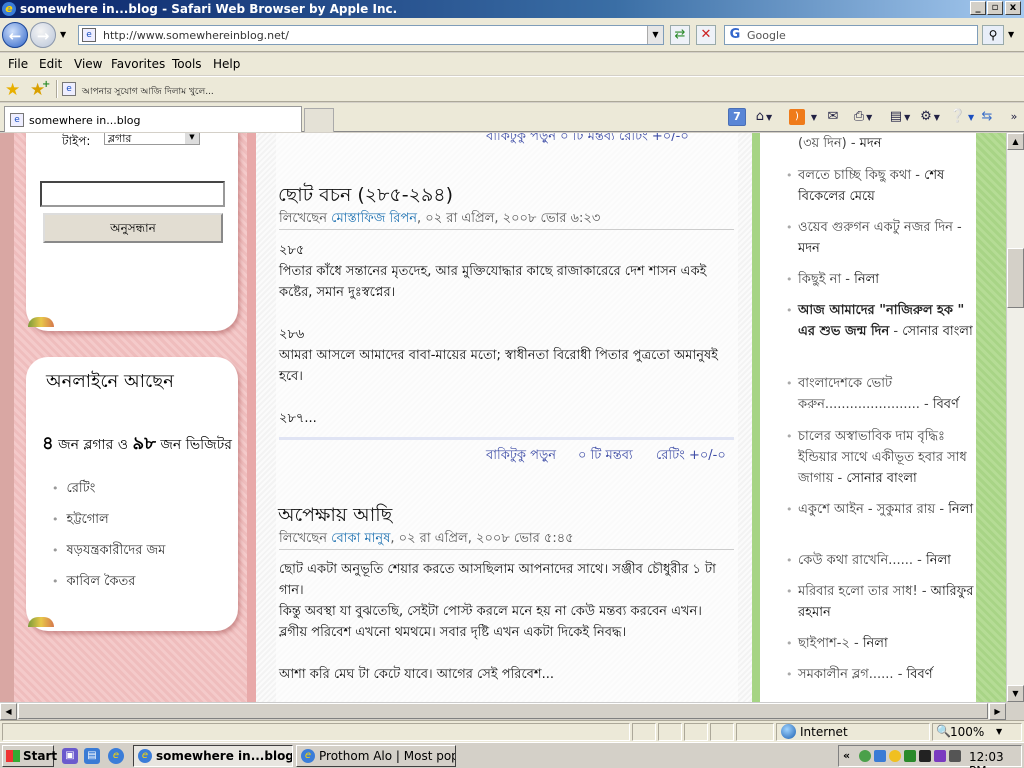  I want to click on online-link-label: কাবিল কৈতর, so click(101, 581).